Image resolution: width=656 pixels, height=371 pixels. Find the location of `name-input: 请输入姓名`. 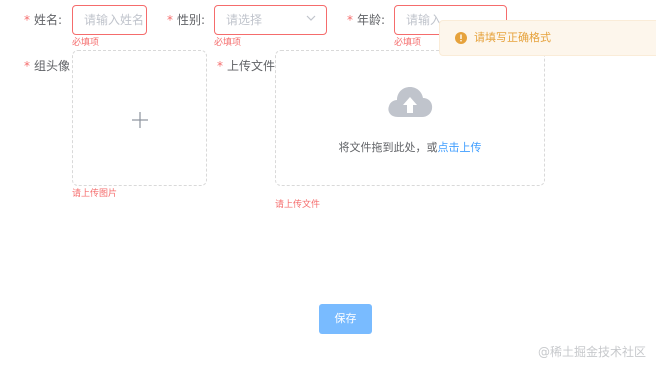

name-input: 请输入姓名 is located at coordinates (109, 20).